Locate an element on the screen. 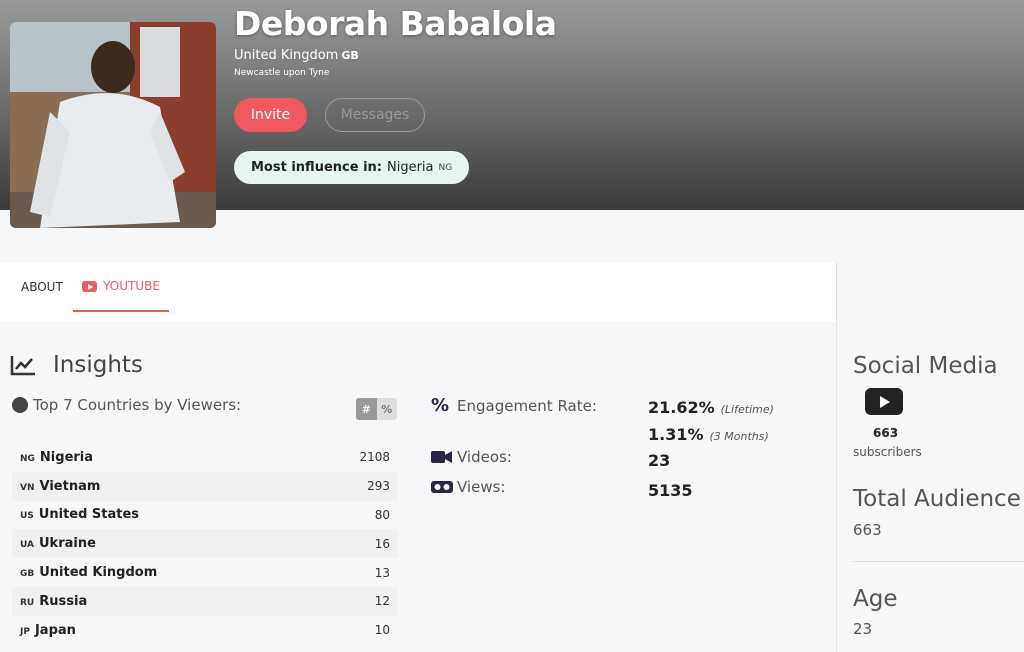  engagement-3months: 1.31% (3 Months) is located at coordinates (708, 434).